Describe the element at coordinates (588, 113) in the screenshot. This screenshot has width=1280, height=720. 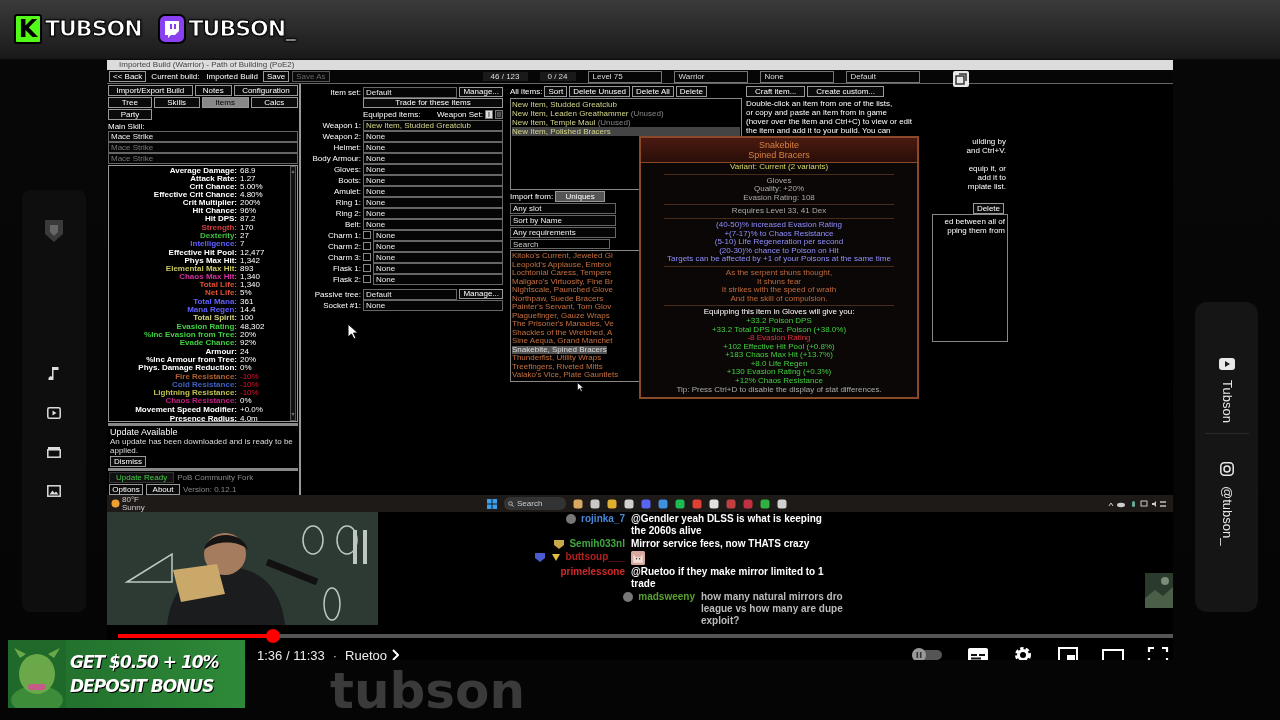
I see `list-item: New Item, Leaden Greathammer (Unused)` at that location.